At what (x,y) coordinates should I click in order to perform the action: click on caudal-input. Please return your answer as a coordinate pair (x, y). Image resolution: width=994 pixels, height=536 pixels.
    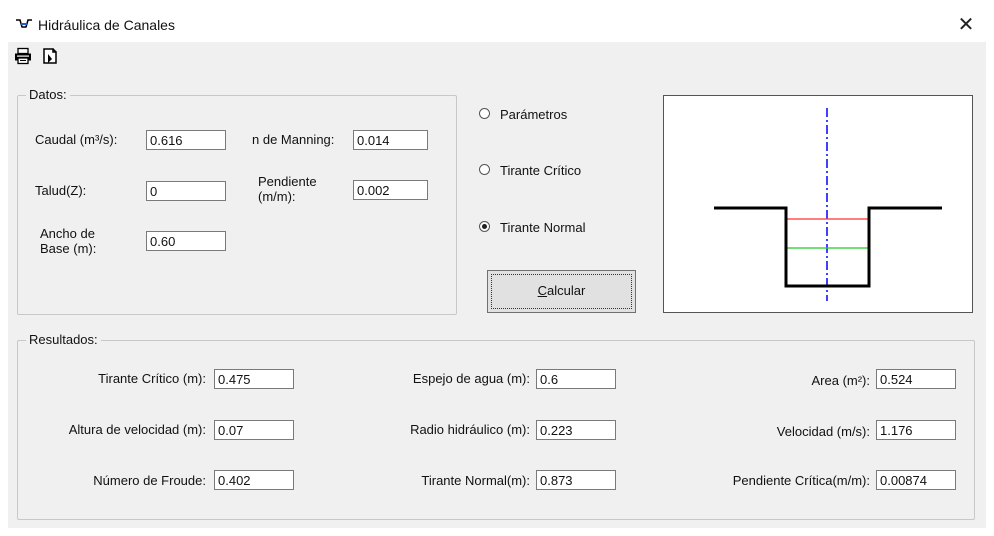
    Looking at the image, I should click on (186, 140).